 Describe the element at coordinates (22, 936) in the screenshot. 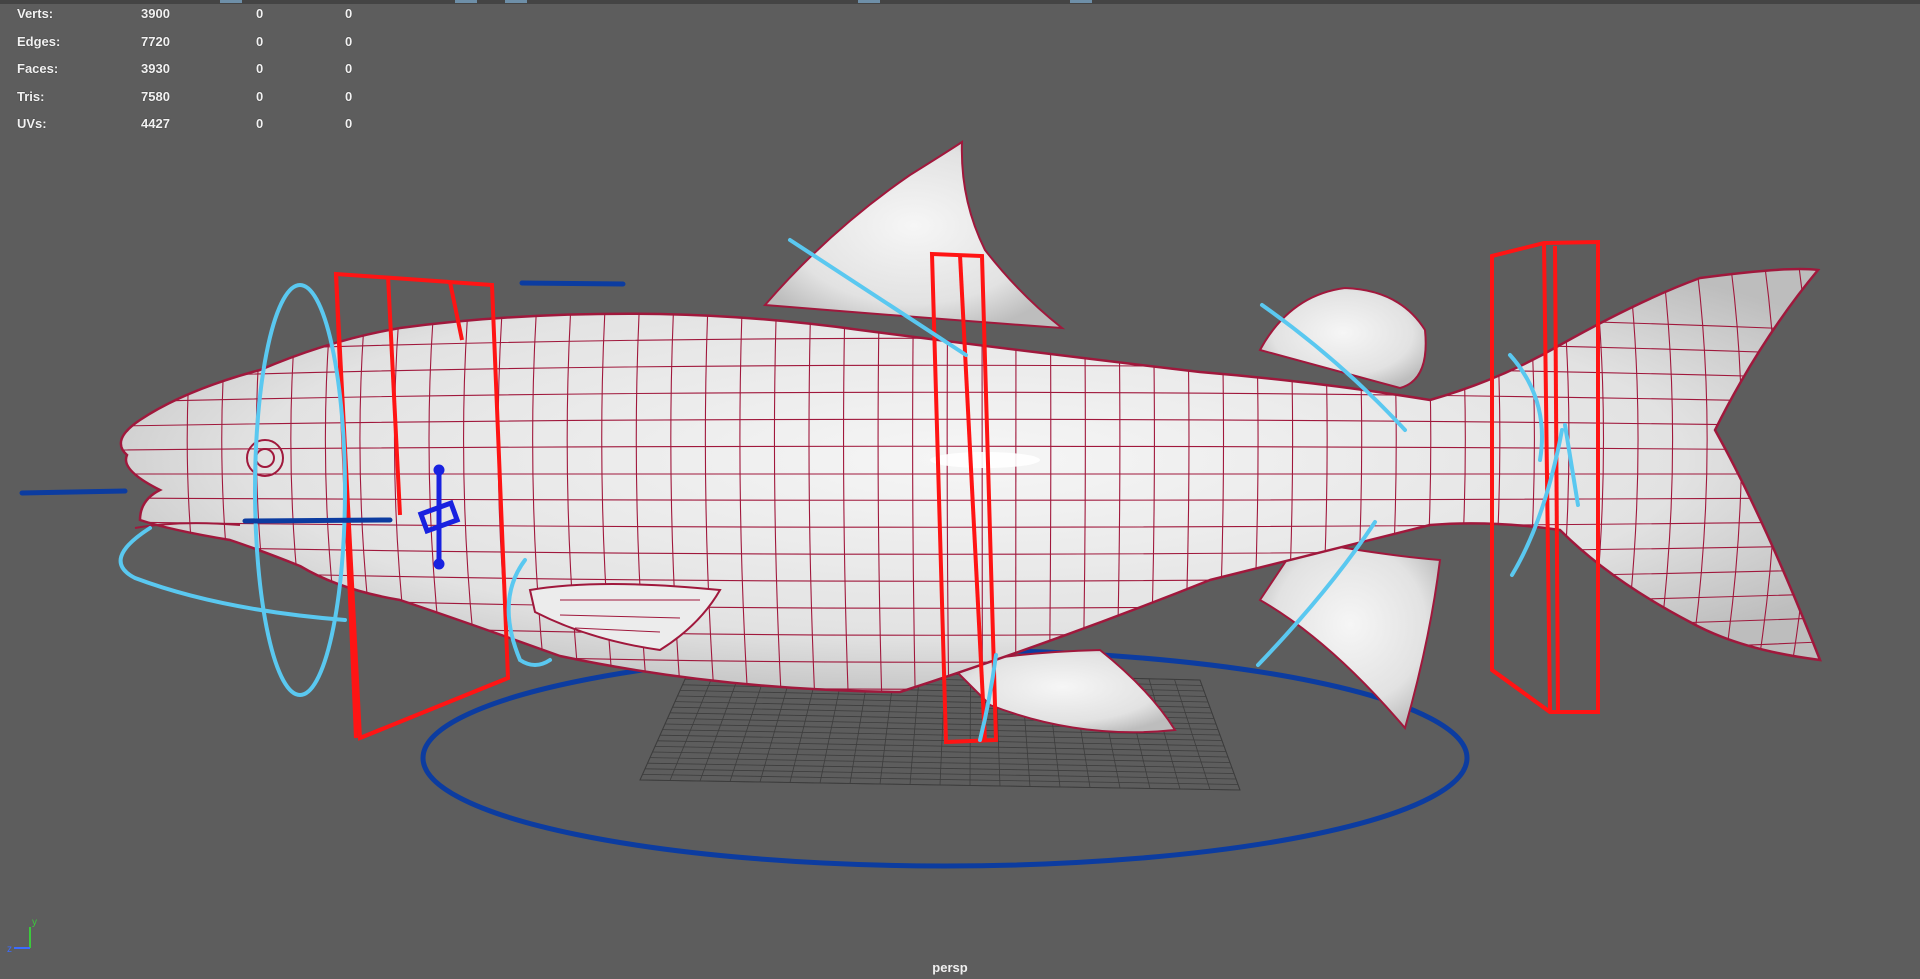

I see `axis-gizmo: y z` at that location.